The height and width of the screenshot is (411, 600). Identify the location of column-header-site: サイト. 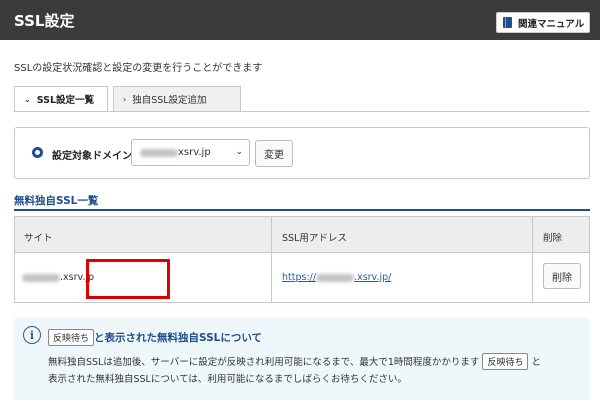
(38, 238).